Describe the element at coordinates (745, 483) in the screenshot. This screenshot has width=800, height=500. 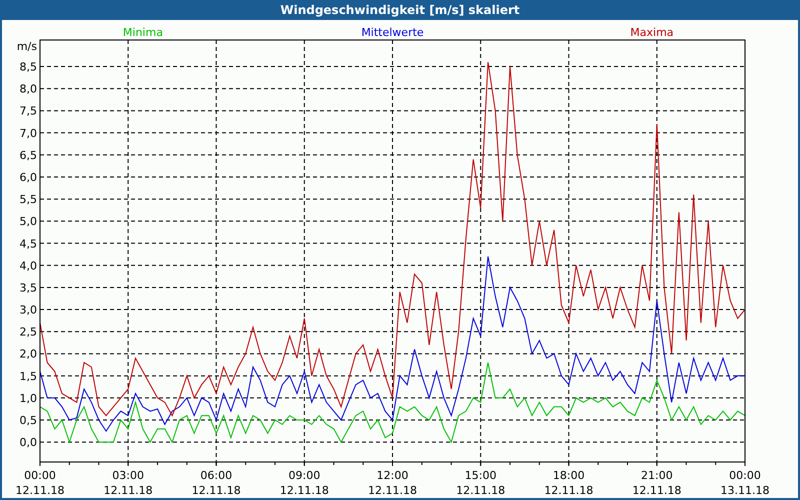
I see `x-tick-label: 00:00 13.11.18` at that location.